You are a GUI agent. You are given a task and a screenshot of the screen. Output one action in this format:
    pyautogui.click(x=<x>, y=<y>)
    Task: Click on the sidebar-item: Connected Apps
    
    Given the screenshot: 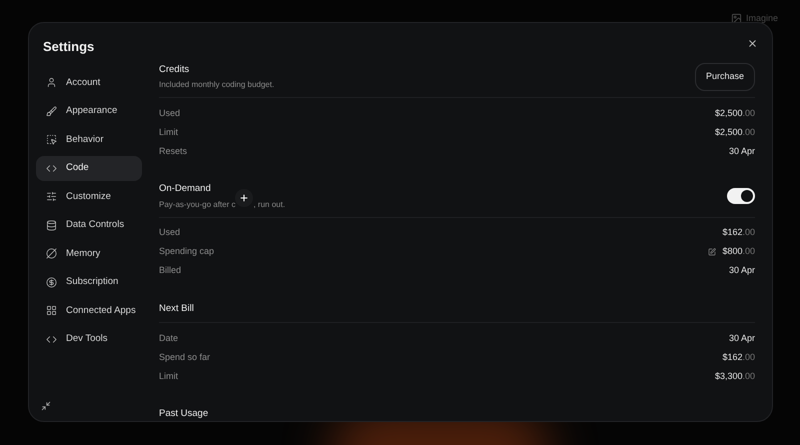 What is the action you would take?
    pyautogui.click(x=89, y=310)
    